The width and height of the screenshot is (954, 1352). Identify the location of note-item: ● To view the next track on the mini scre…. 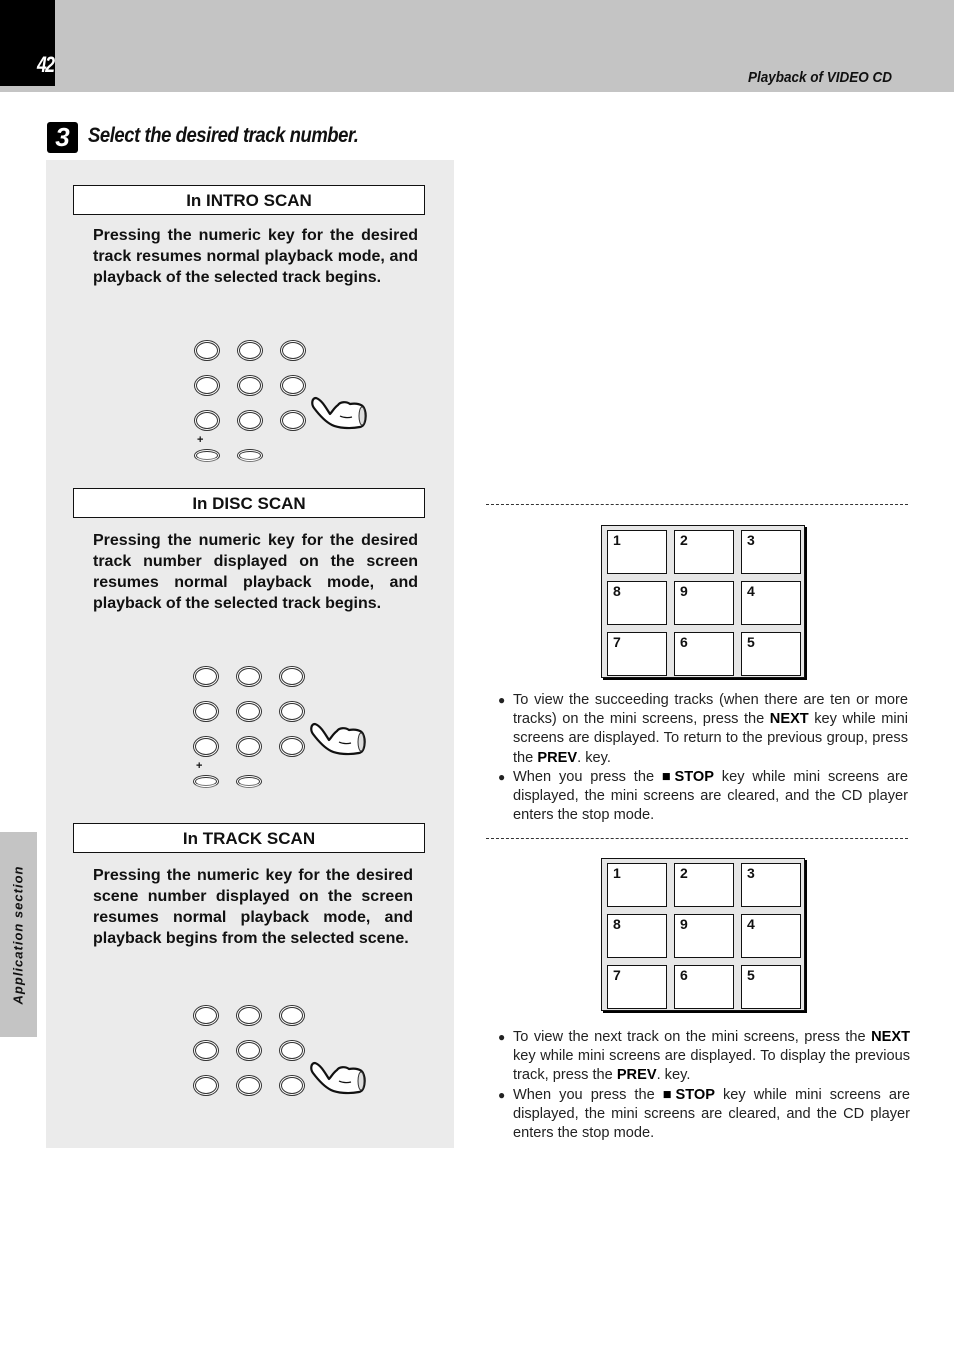
(704, 1057).